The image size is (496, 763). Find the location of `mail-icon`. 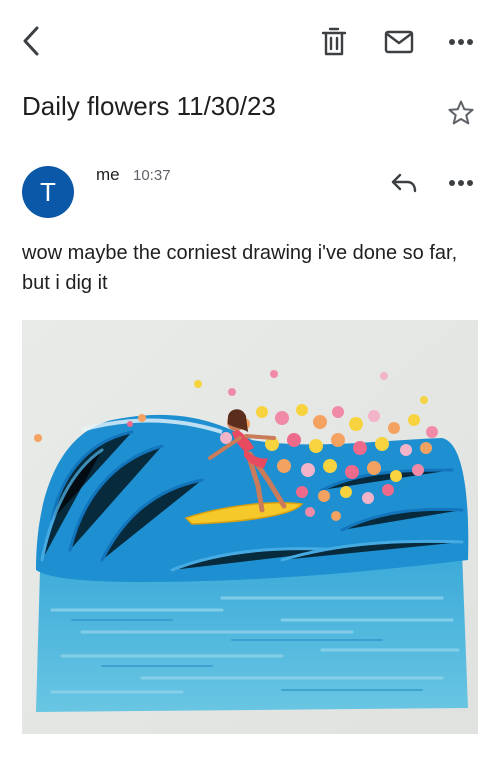

mail-icon is located at coordinates (399, 42).